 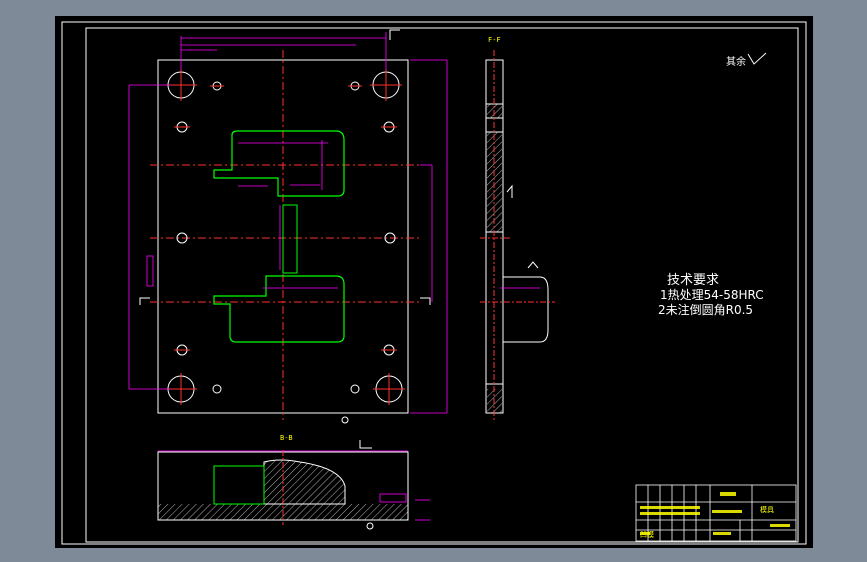 I want to click on title-block-cell-2: 凹模, so click(x=647, y=535).